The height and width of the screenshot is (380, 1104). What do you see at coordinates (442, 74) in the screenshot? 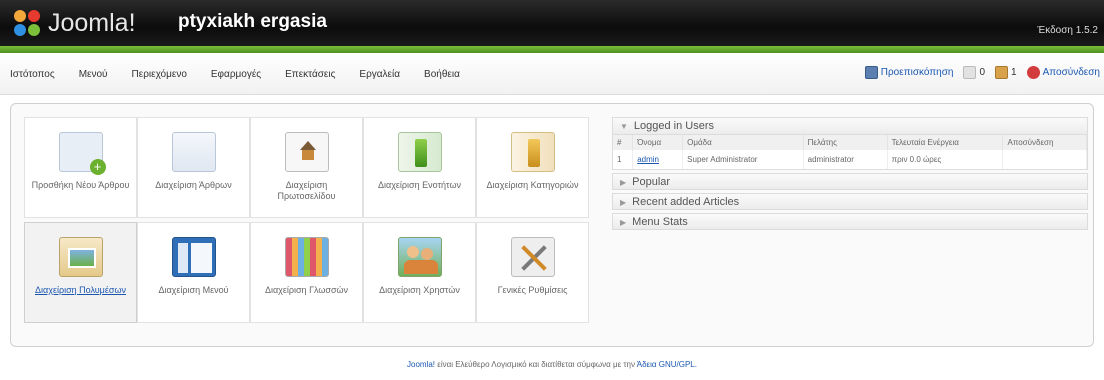
I see `menu-help: Βοήθεια` at bounding box center [442, 74].